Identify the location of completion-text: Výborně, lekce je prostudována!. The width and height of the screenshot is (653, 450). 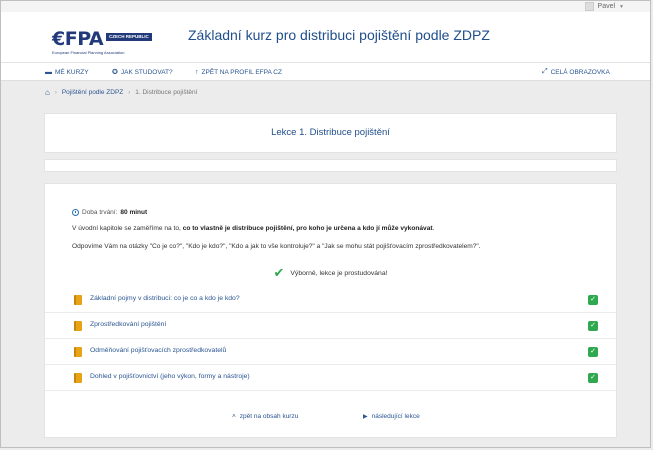
(339, 273).